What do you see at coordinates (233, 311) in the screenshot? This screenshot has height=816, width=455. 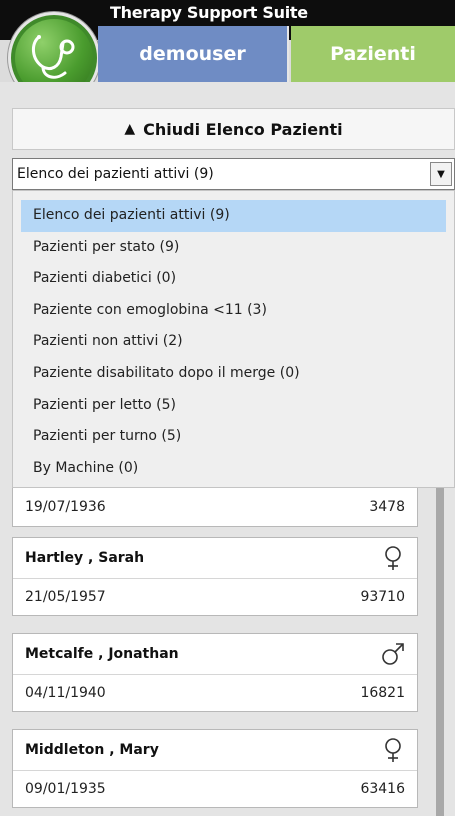 I see `dropdown-option: Paziente con emoglobina <11 (3)` at bounding box center [233, 311].